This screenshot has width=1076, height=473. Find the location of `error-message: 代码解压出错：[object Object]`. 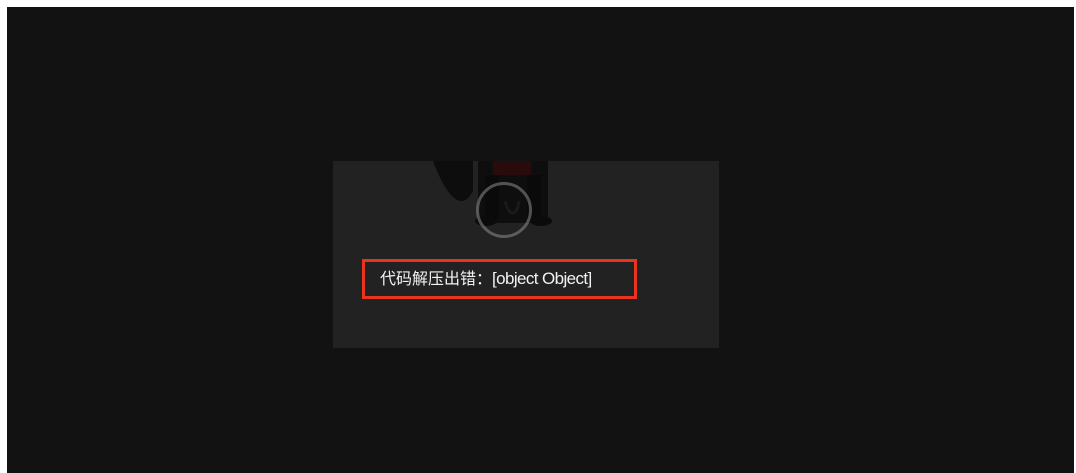

error-message: 代码解压出错：[object Object] is located at coordinates (486, 279).